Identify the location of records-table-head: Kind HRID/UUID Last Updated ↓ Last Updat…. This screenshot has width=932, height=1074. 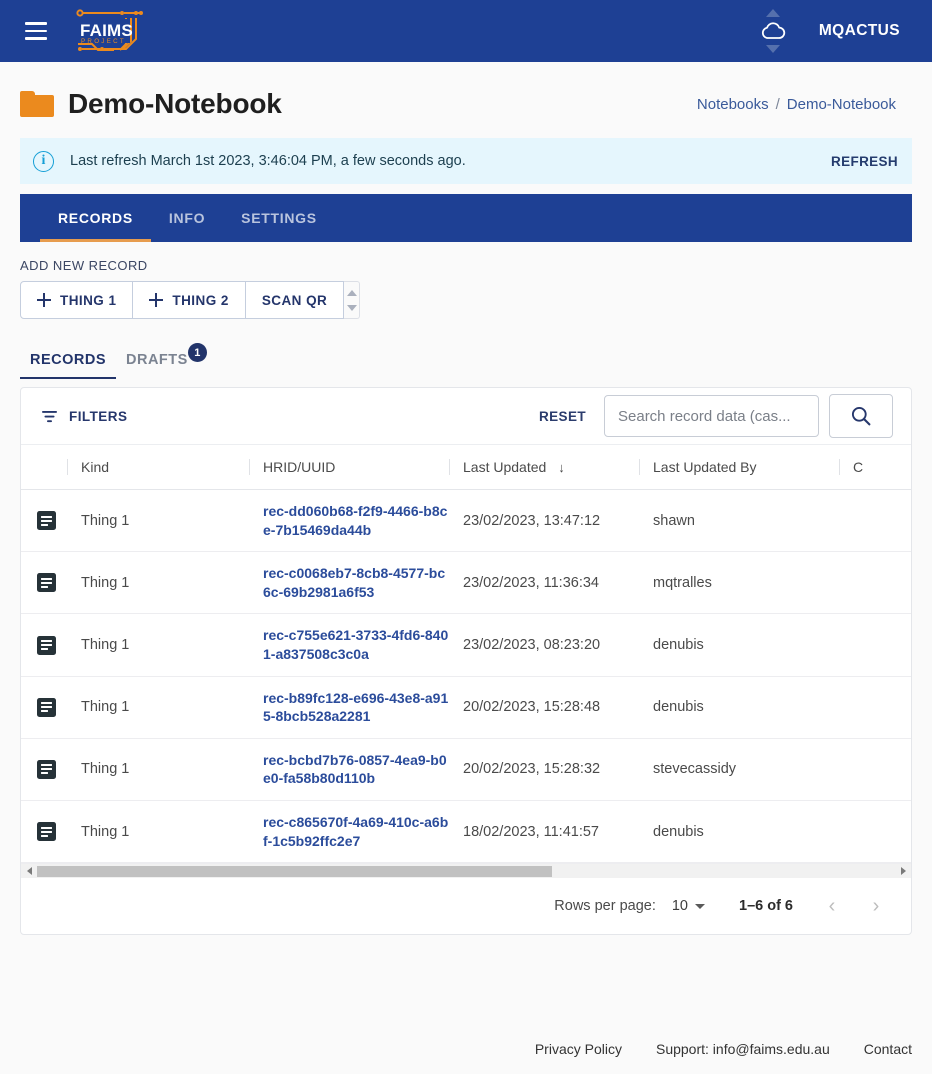
(466, 467).